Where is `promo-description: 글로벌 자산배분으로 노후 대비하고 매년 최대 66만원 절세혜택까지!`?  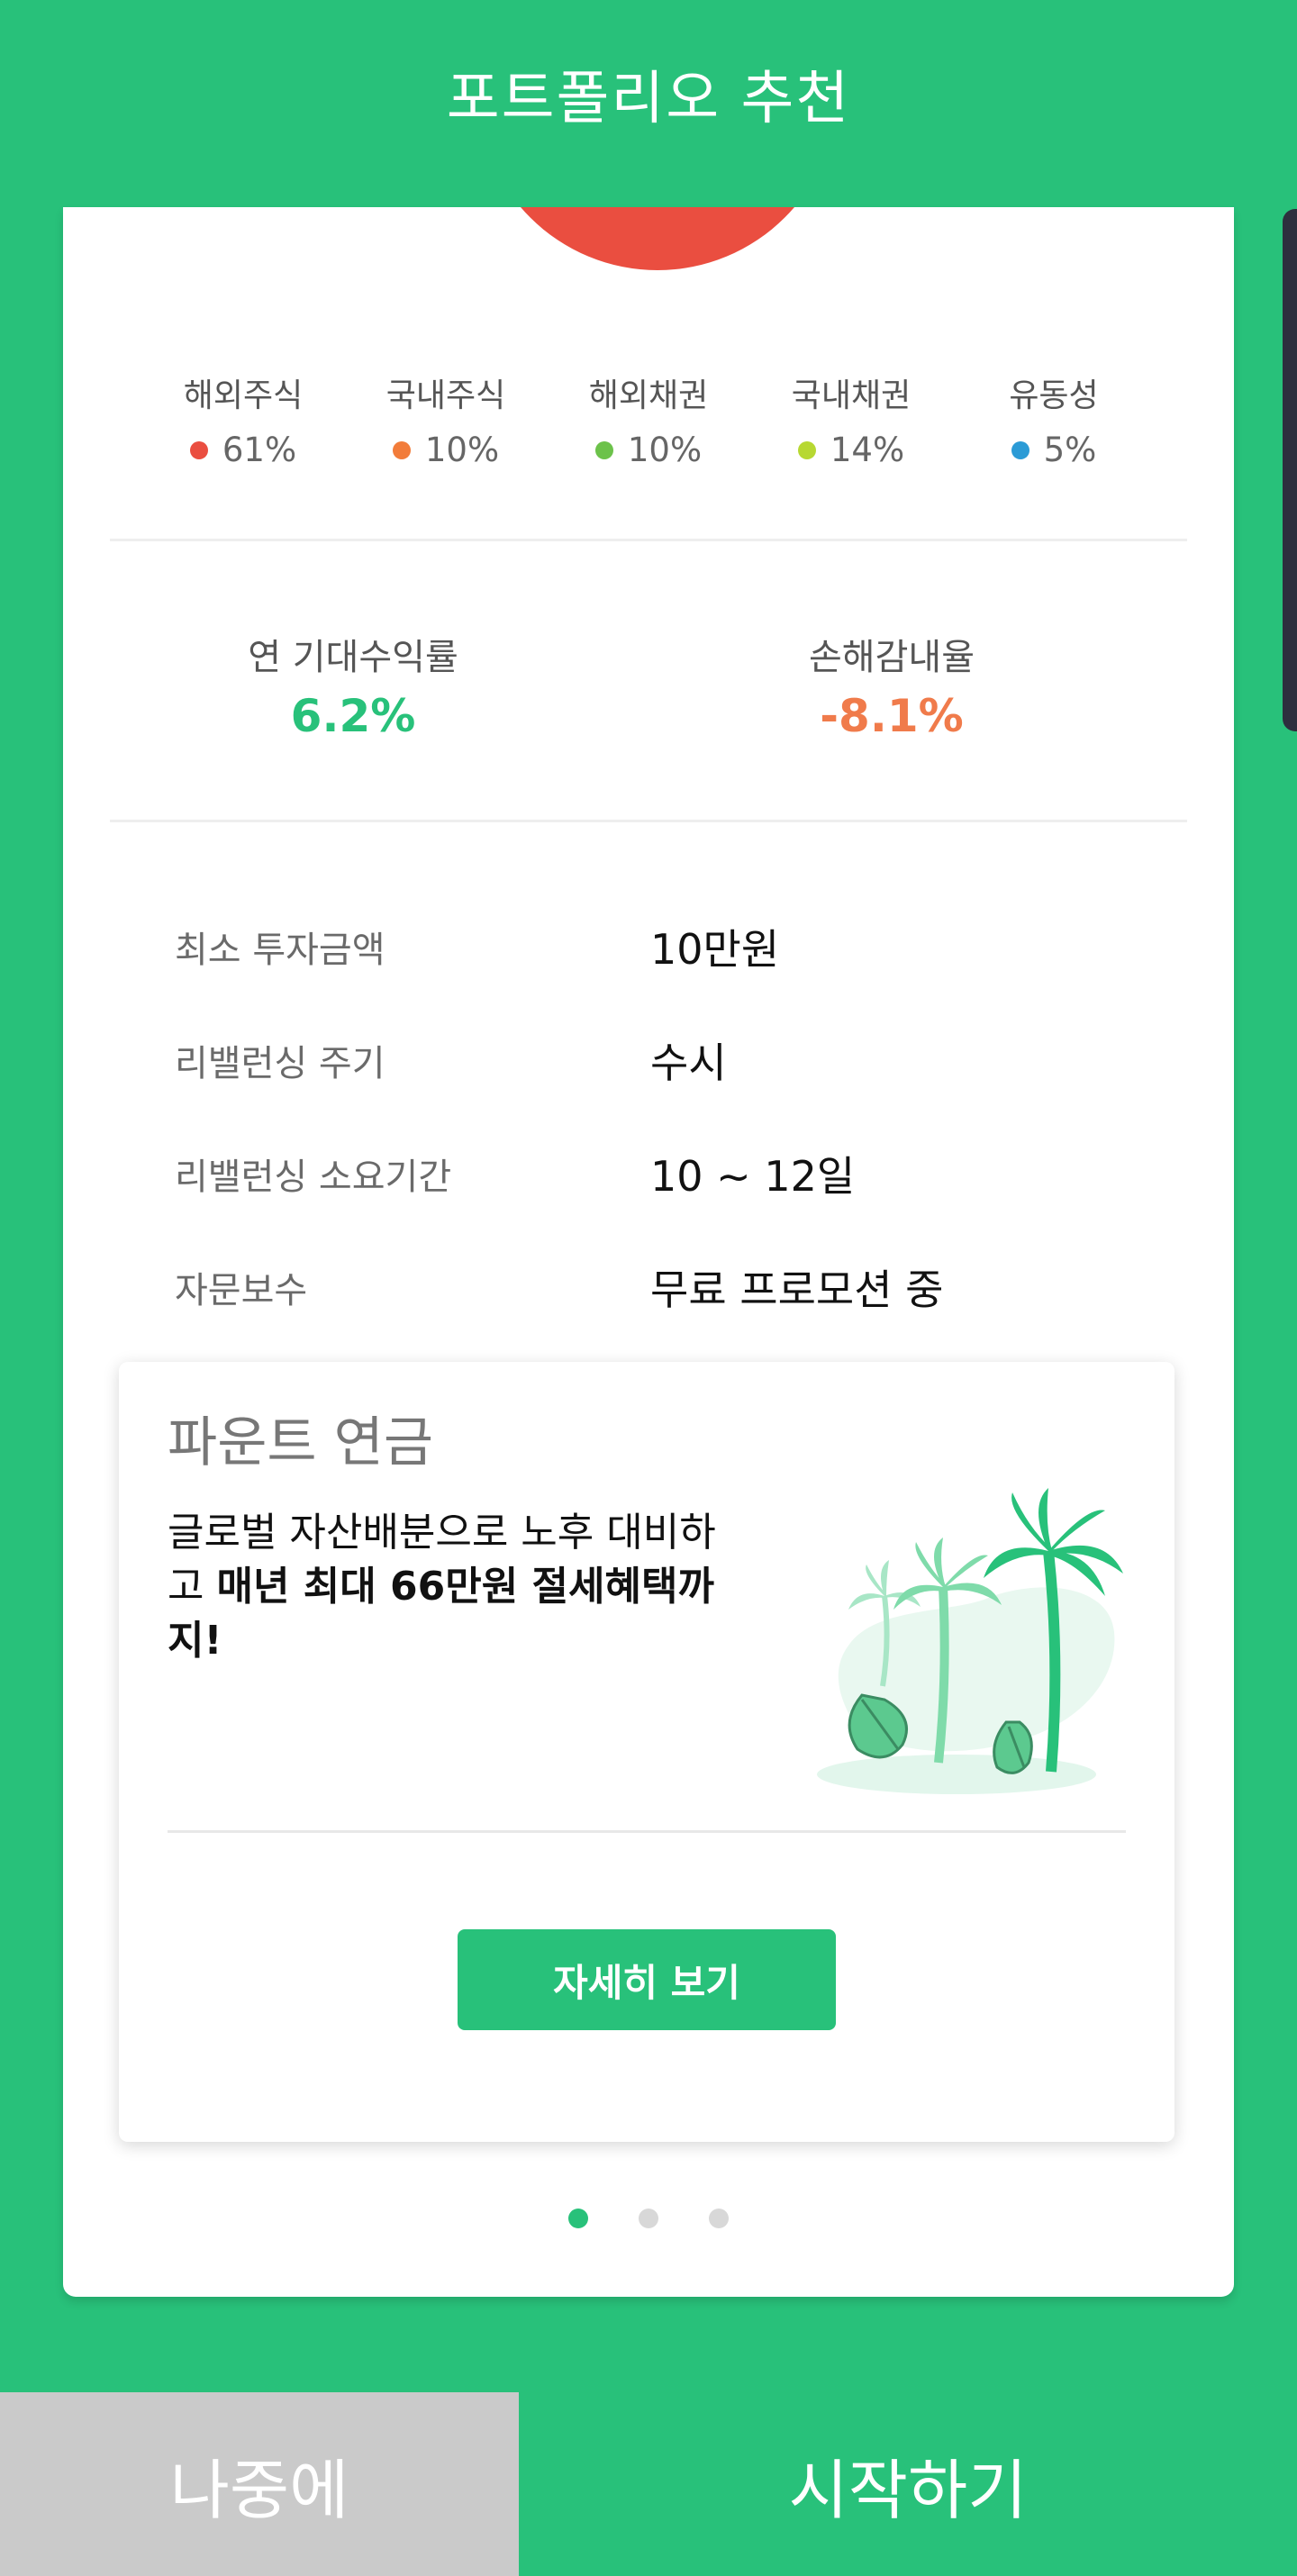 promo-description: 글로벌 자산배분으로 노후 대비하고 매년 최대 66만원 절세혜택까지! is located at coordinates (442, 1587).